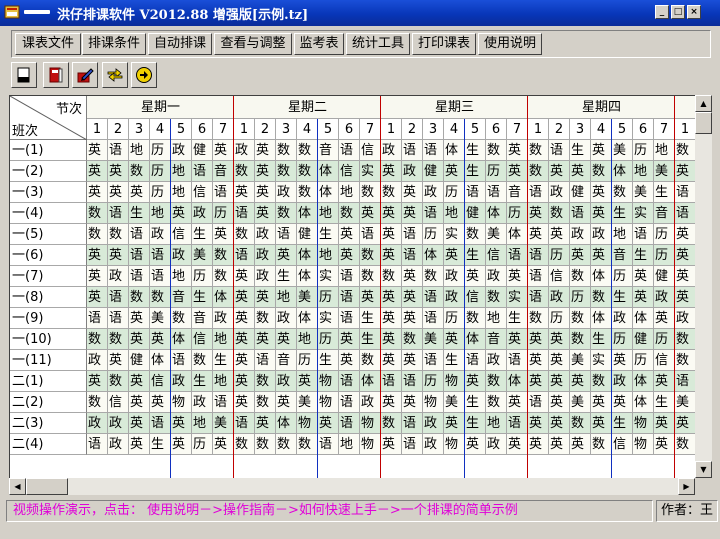  I want to click on scroll-left-button: ◀, so click(17, 486).